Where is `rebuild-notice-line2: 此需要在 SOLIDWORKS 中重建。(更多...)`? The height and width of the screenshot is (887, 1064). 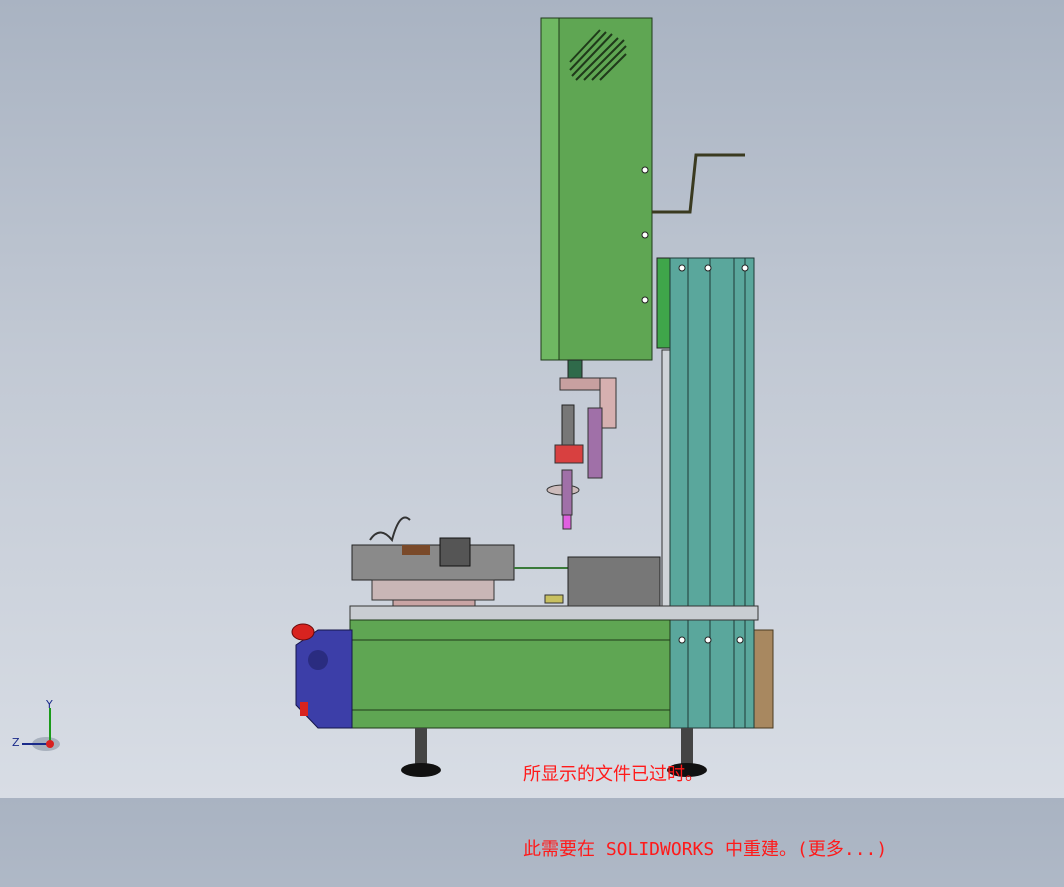 rebuild-notice-line2: 此需要在 SOLIDWORKS 中重建。(更多...) is located at coordinates (705, 849).